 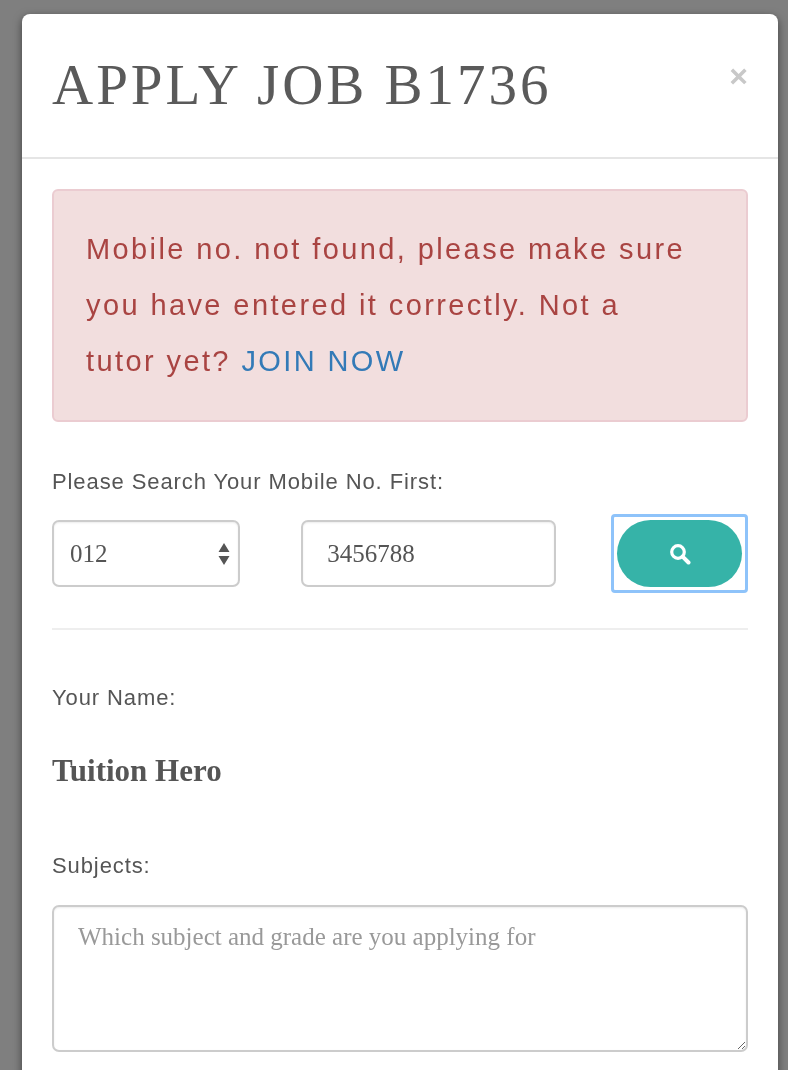 I want to click on search-button, so click(x=679, y=553).